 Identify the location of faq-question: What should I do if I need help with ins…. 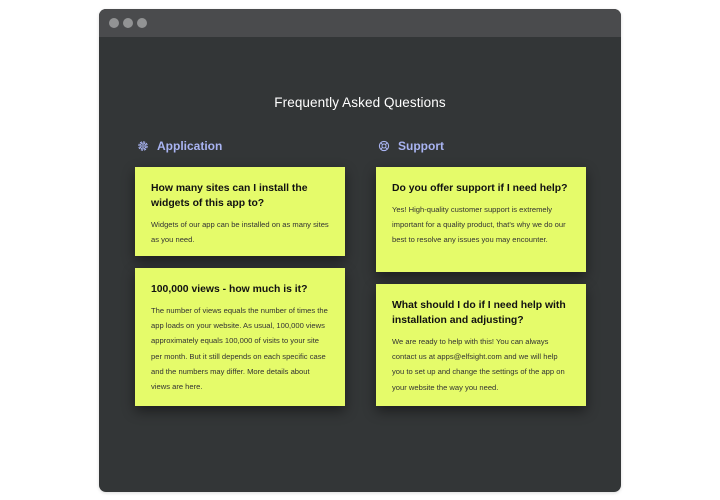
(479, 313).